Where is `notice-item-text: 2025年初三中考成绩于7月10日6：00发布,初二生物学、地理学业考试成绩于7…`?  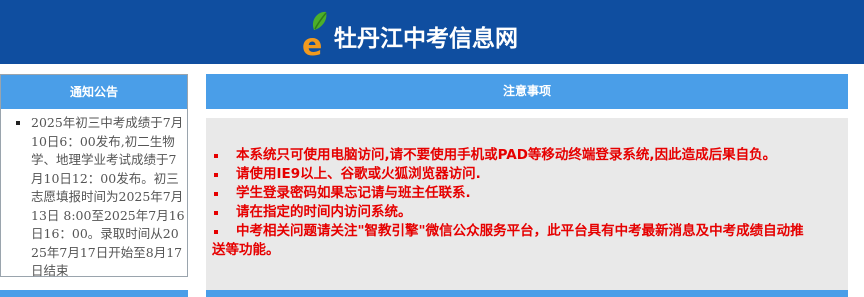 notice-item-text: 2025年初三中考成绩于7月10日6：00发布,初二生物学、地理学业考试成绩于7… is located at coordinates (108, 196).